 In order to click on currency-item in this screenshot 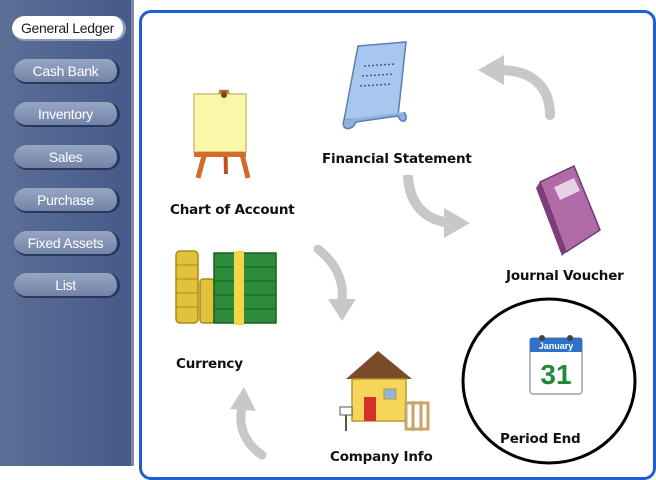, I will do `click(227, 286)`.